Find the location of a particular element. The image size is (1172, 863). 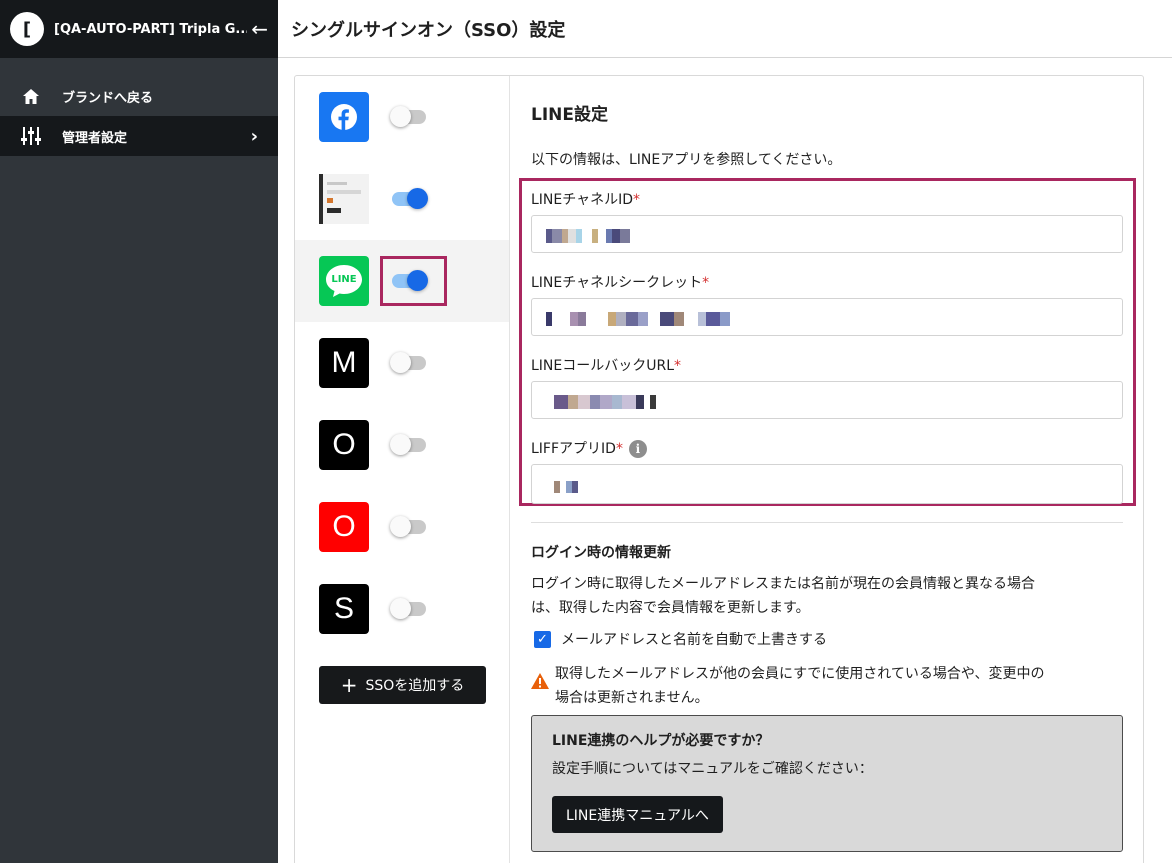

s-provider-icon: S is located at coordinates (344, 609).